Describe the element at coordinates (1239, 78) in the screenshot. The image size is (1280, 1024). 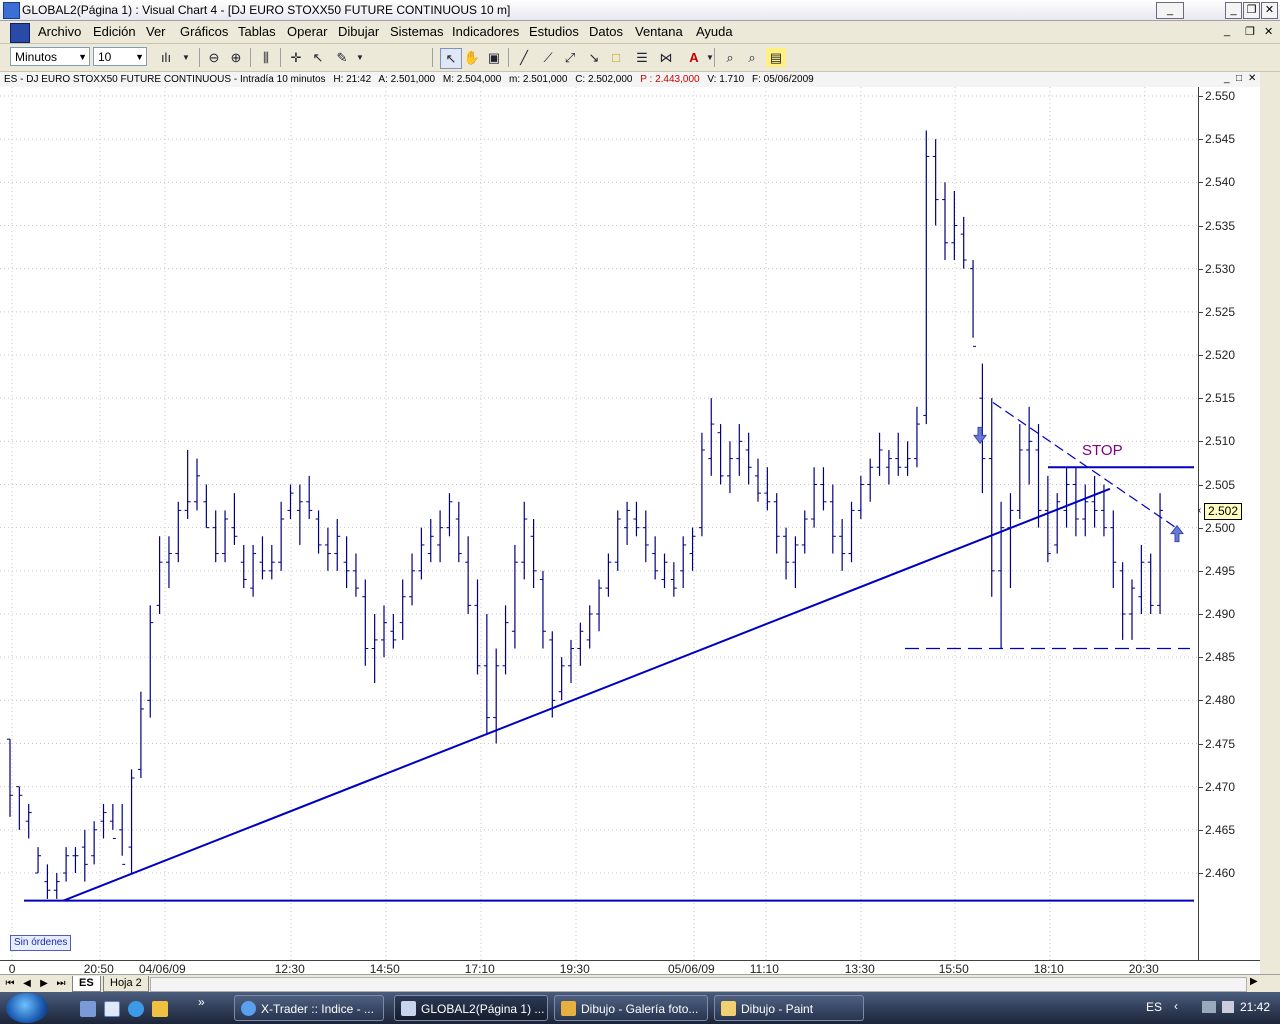
I see `chart-restore-icon: □` at that location.